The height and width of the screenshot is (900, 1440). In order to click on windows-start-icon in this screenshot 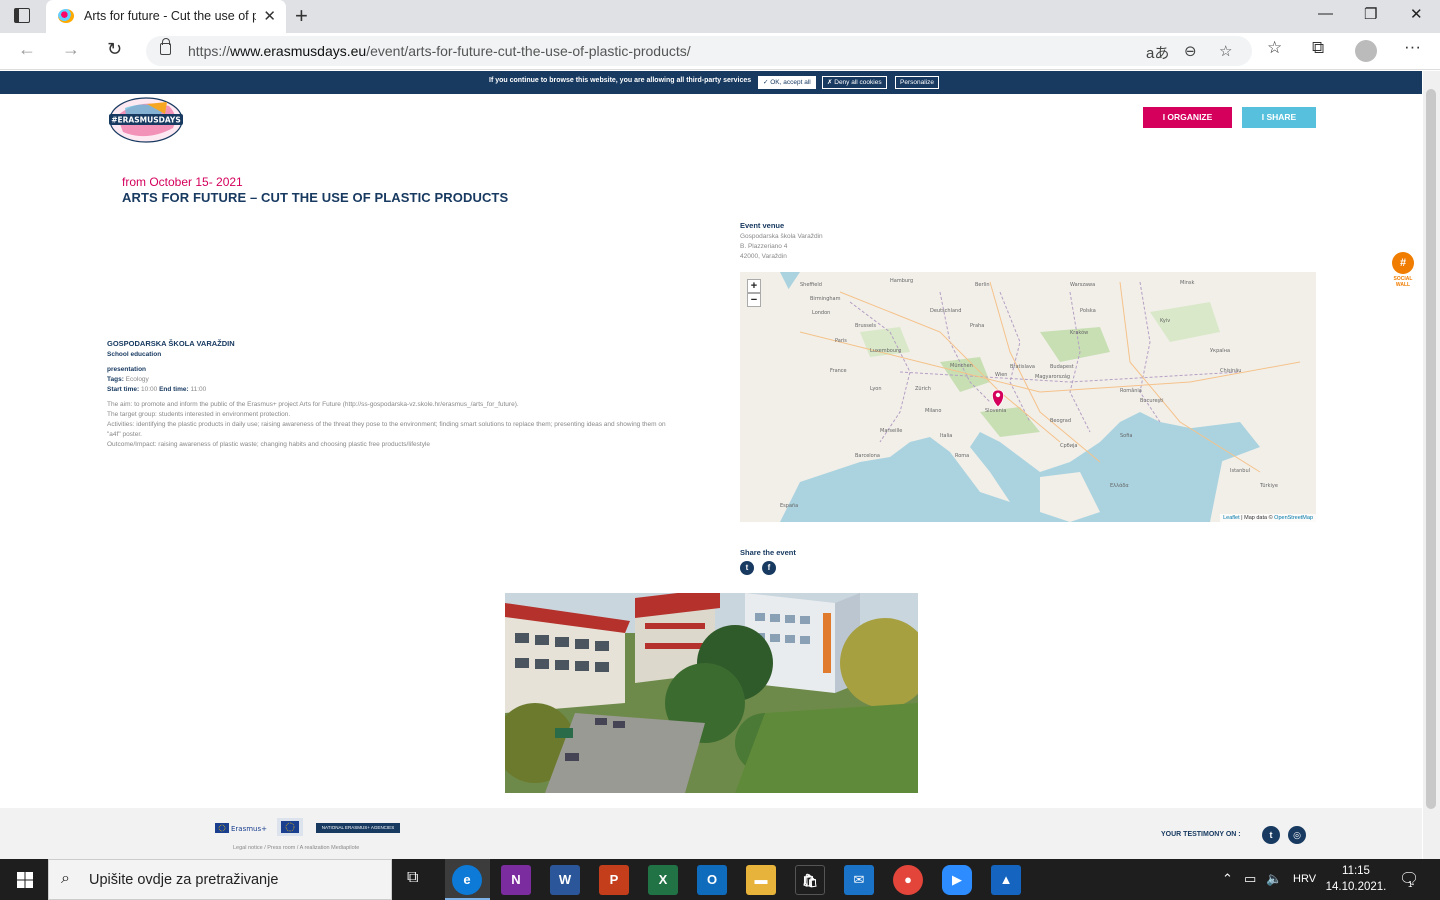, I will do `click(25, 880)`.